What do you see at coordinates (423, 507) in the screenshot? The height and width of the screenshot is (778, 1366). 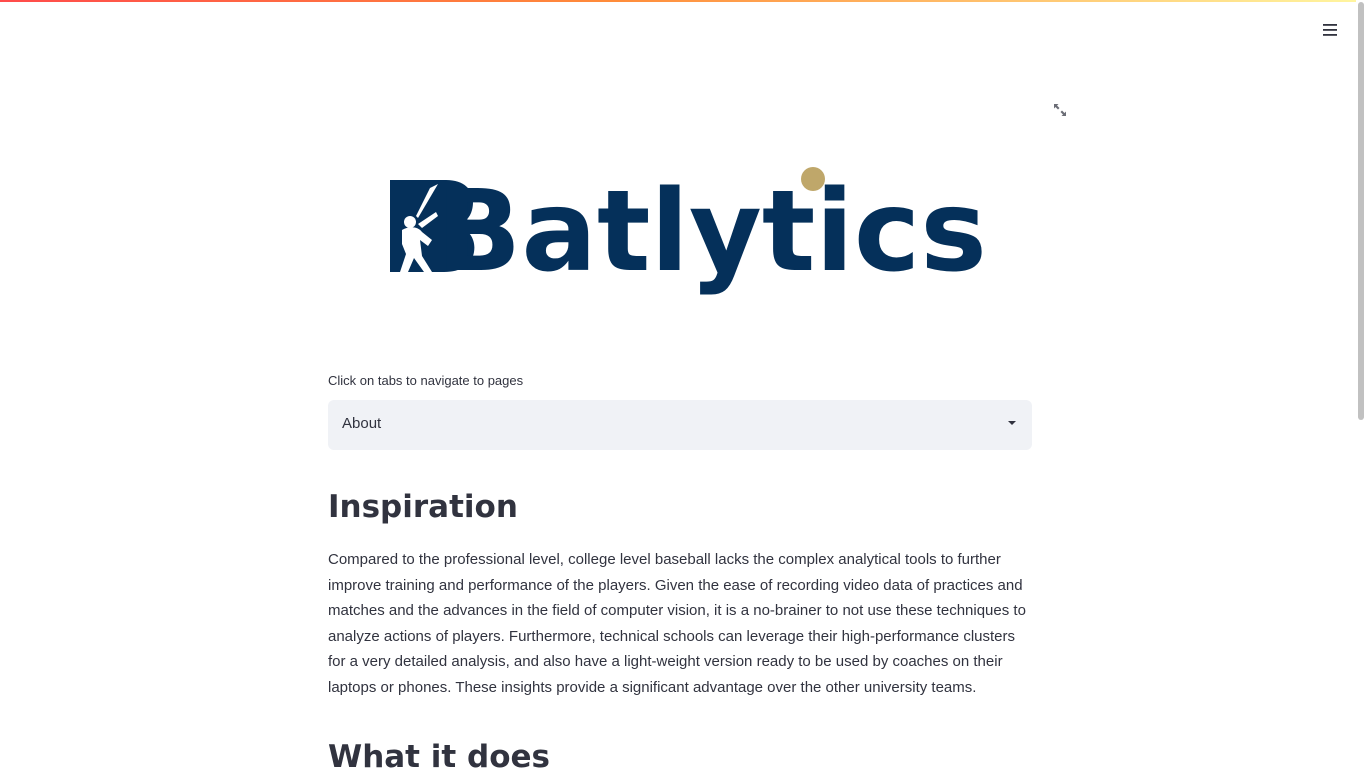 I see `section-heading-inspiration: Inspiration` at bounding box center [423, 507].